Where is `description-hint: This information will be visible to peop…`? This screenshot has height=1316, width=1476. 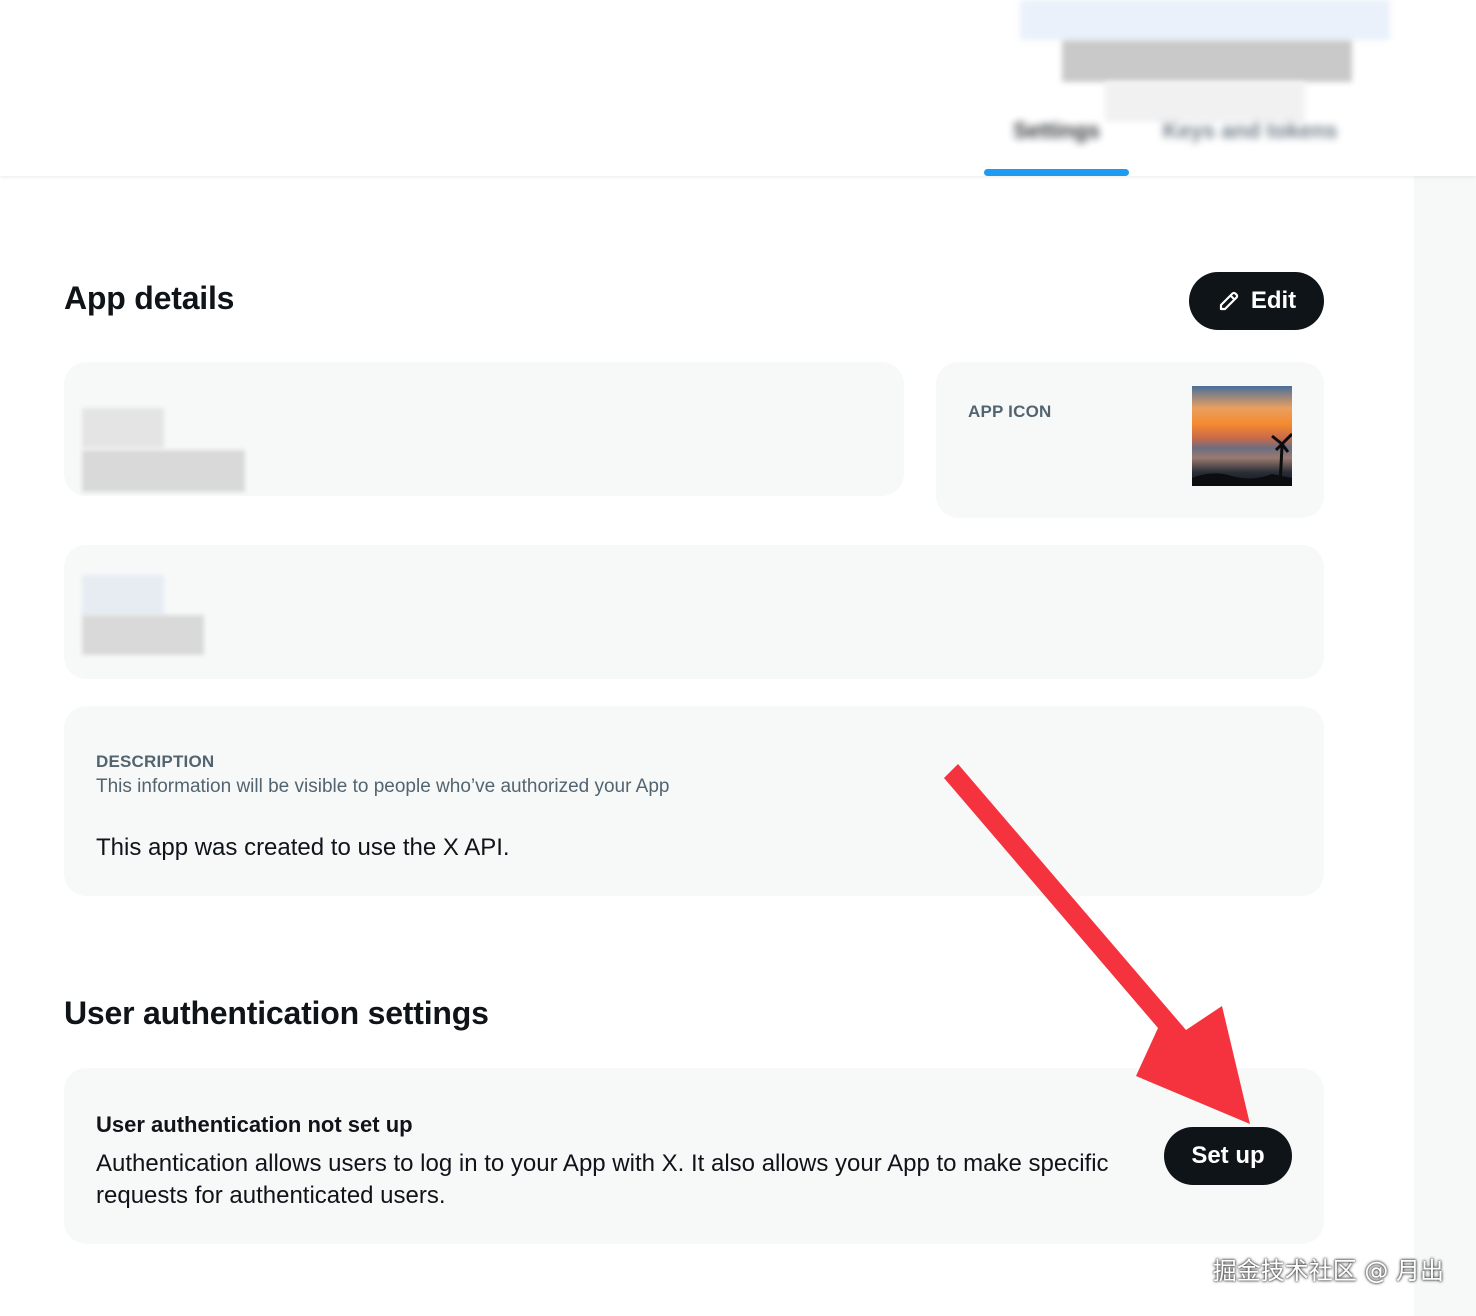
description-hint: This information will be visible to peop… is located at coordinates (383, 786).